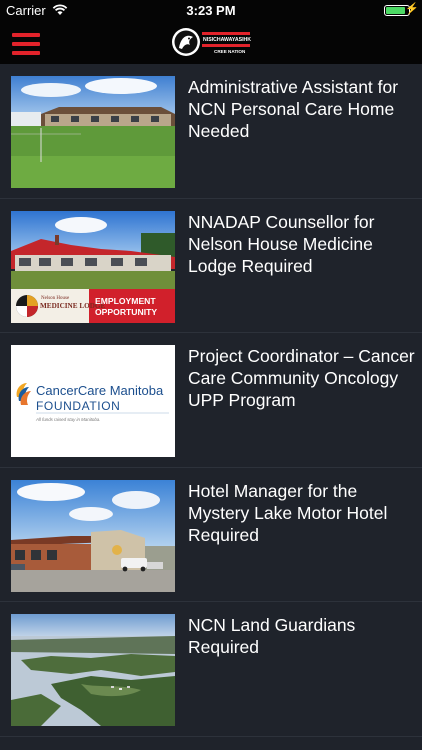  Describe the element at coordinates (227, 40) in the screenshot. I see `logo-text-line1: NISICHAWAYASIHK` at that location.